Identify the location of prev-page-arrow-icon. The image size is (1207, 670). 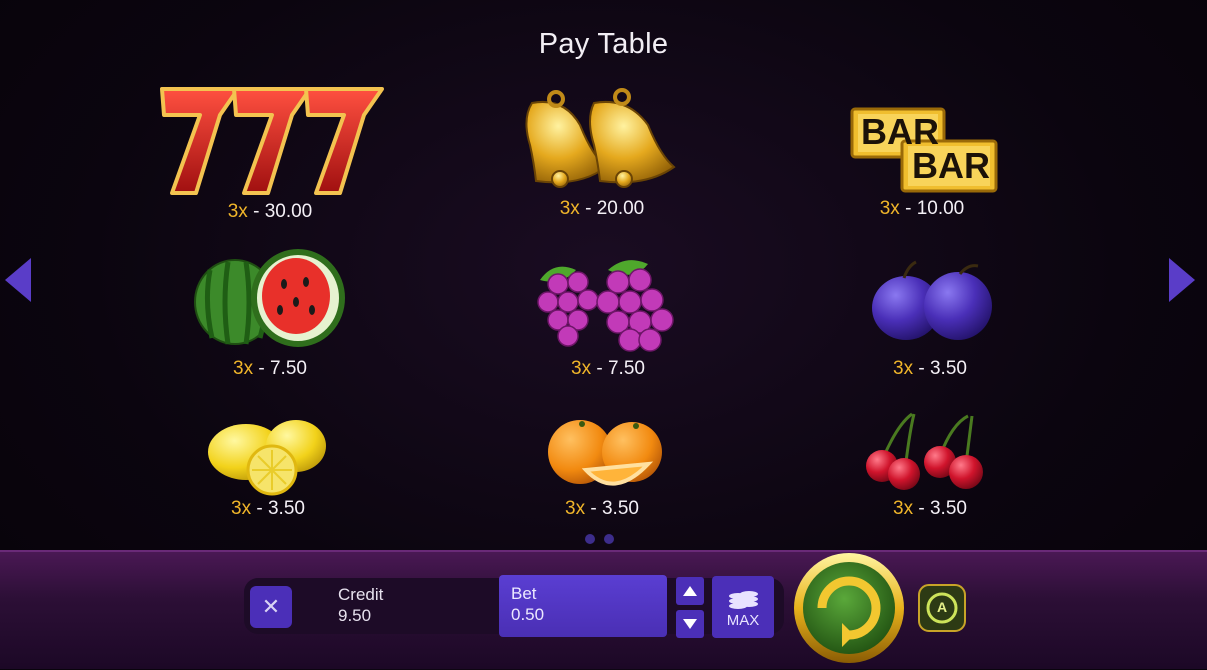
(18, 280).